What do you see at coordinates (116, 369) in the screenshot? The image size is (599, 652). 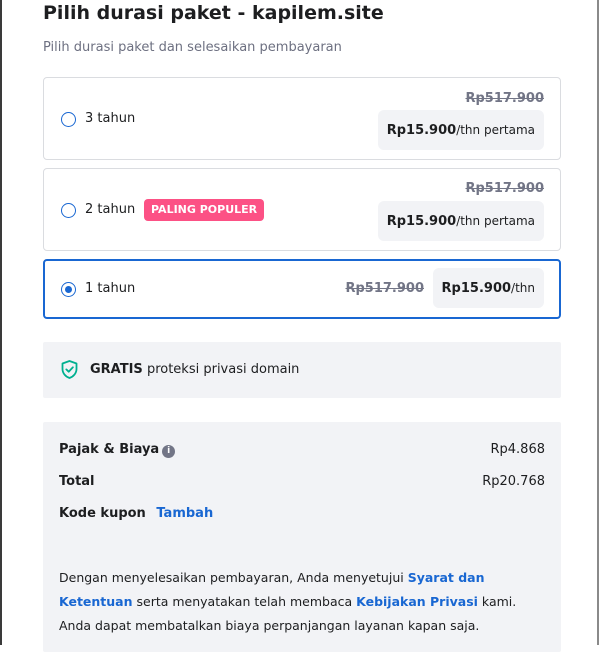 I see `privacy-free-label: GRATIS` at bounding box center [116, 369].